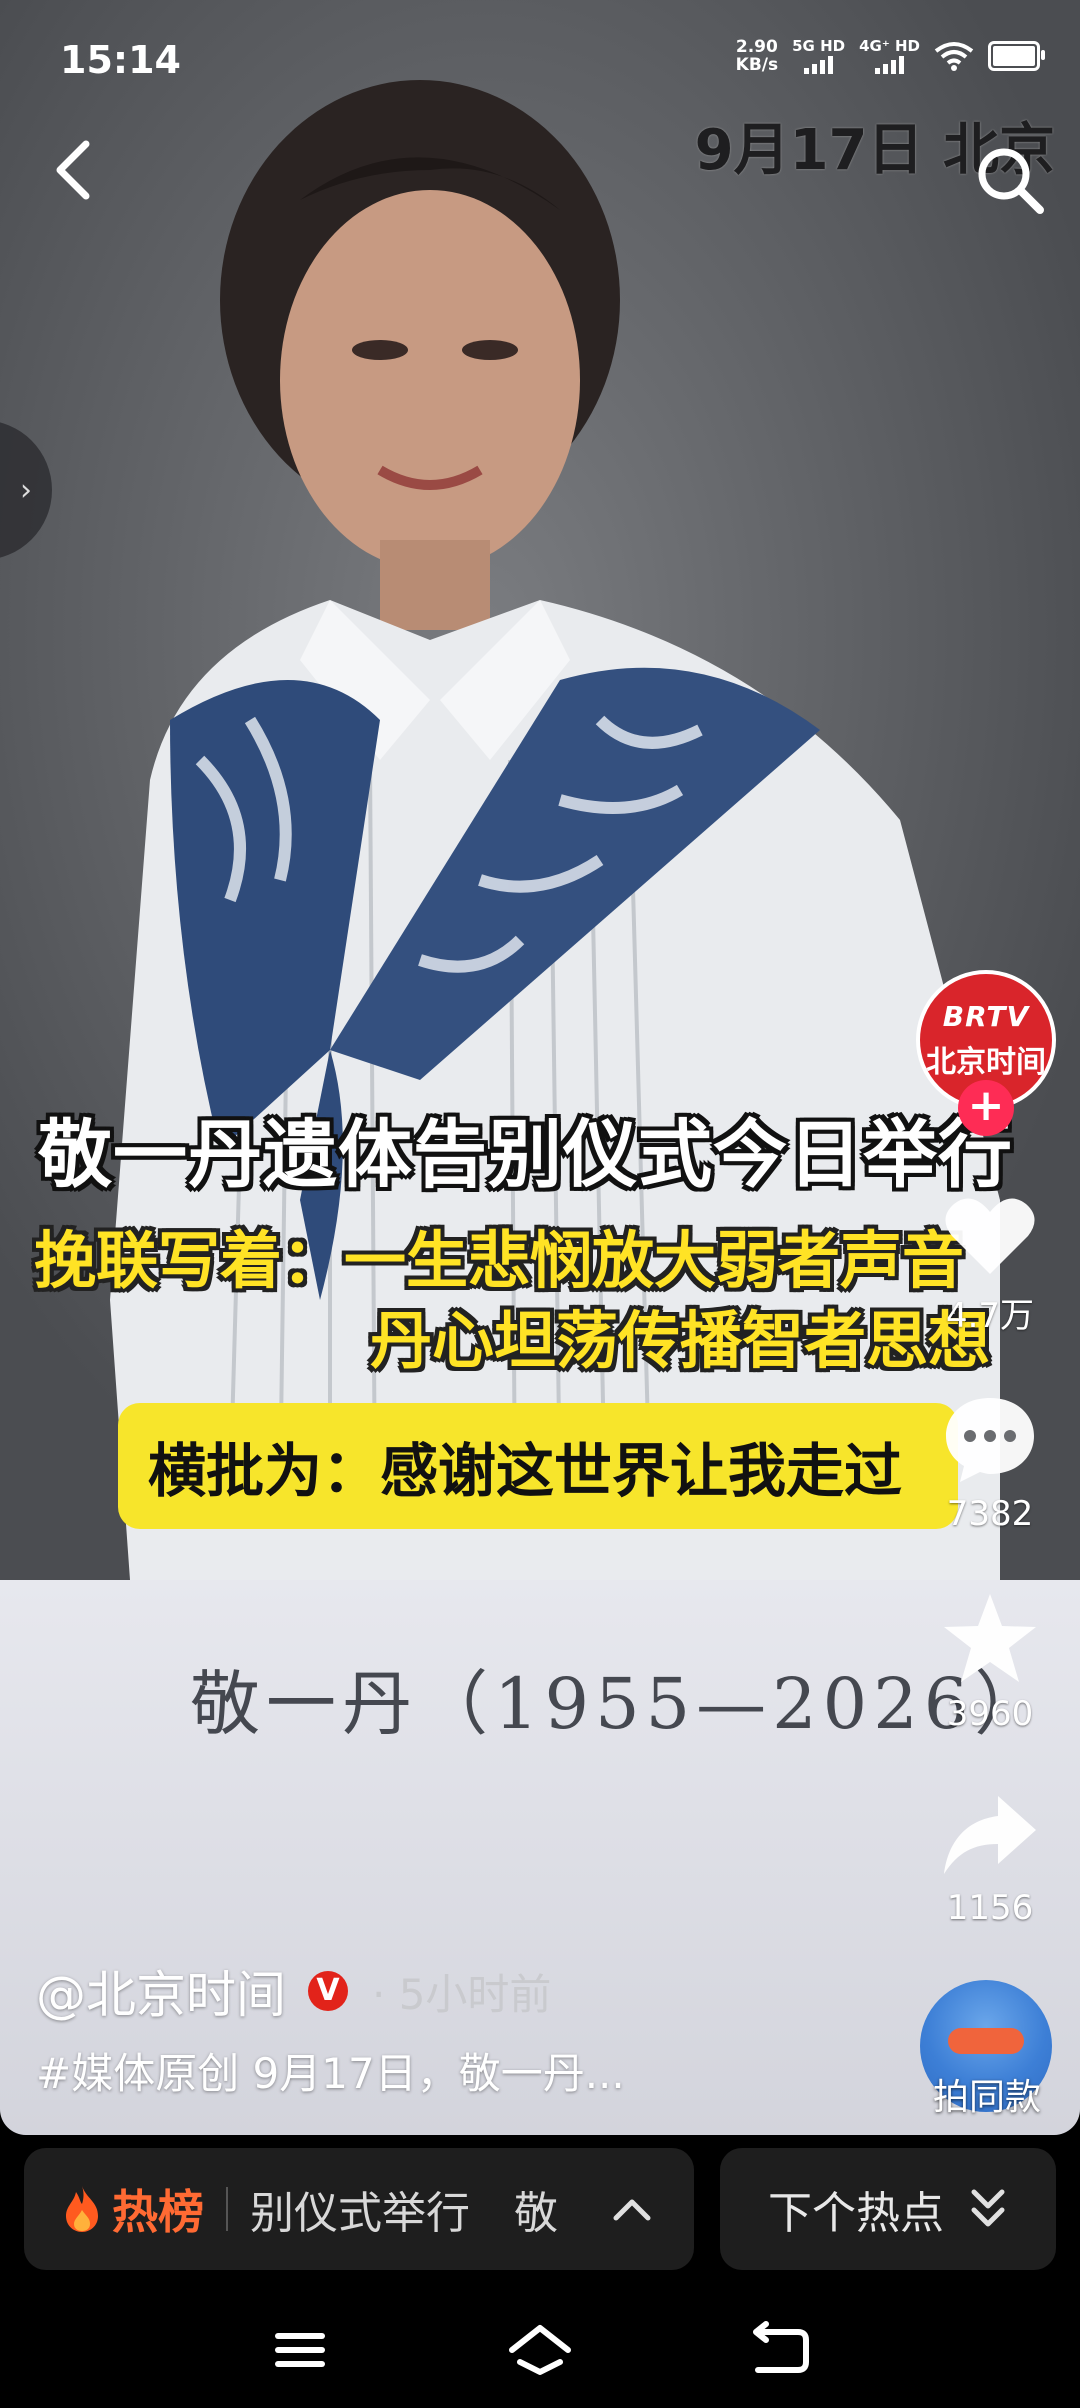  Describe the element at coordinates (133, 2209) in the screenshot. I see `hot-list-label: 热榜` at that location.